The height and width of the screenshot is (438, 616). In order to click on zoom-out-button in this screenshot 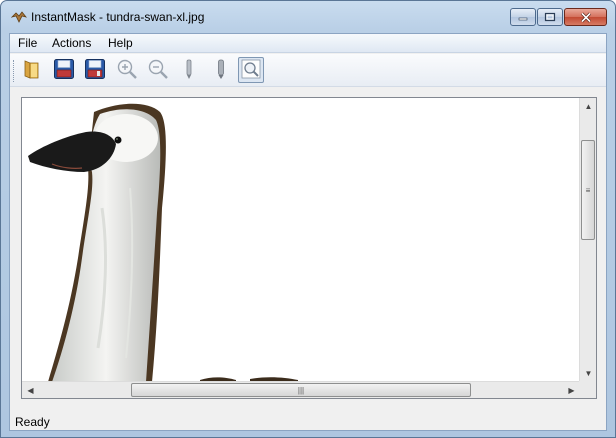, I will do `click(158, 70)`.